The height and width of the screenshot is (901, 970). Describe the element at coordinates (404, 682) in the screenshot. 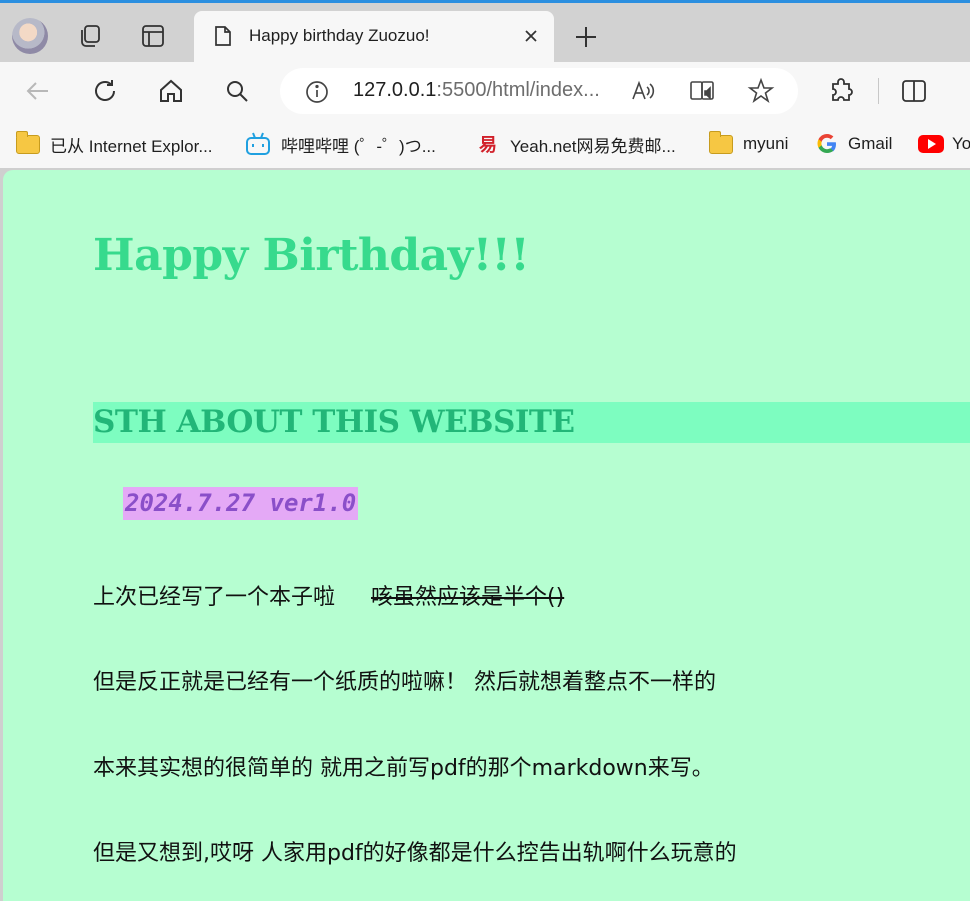

I see `paragraph: 但是反正就是已经有一个纸质的啦嘛！ 然后就想着整点不一样的` at that location.